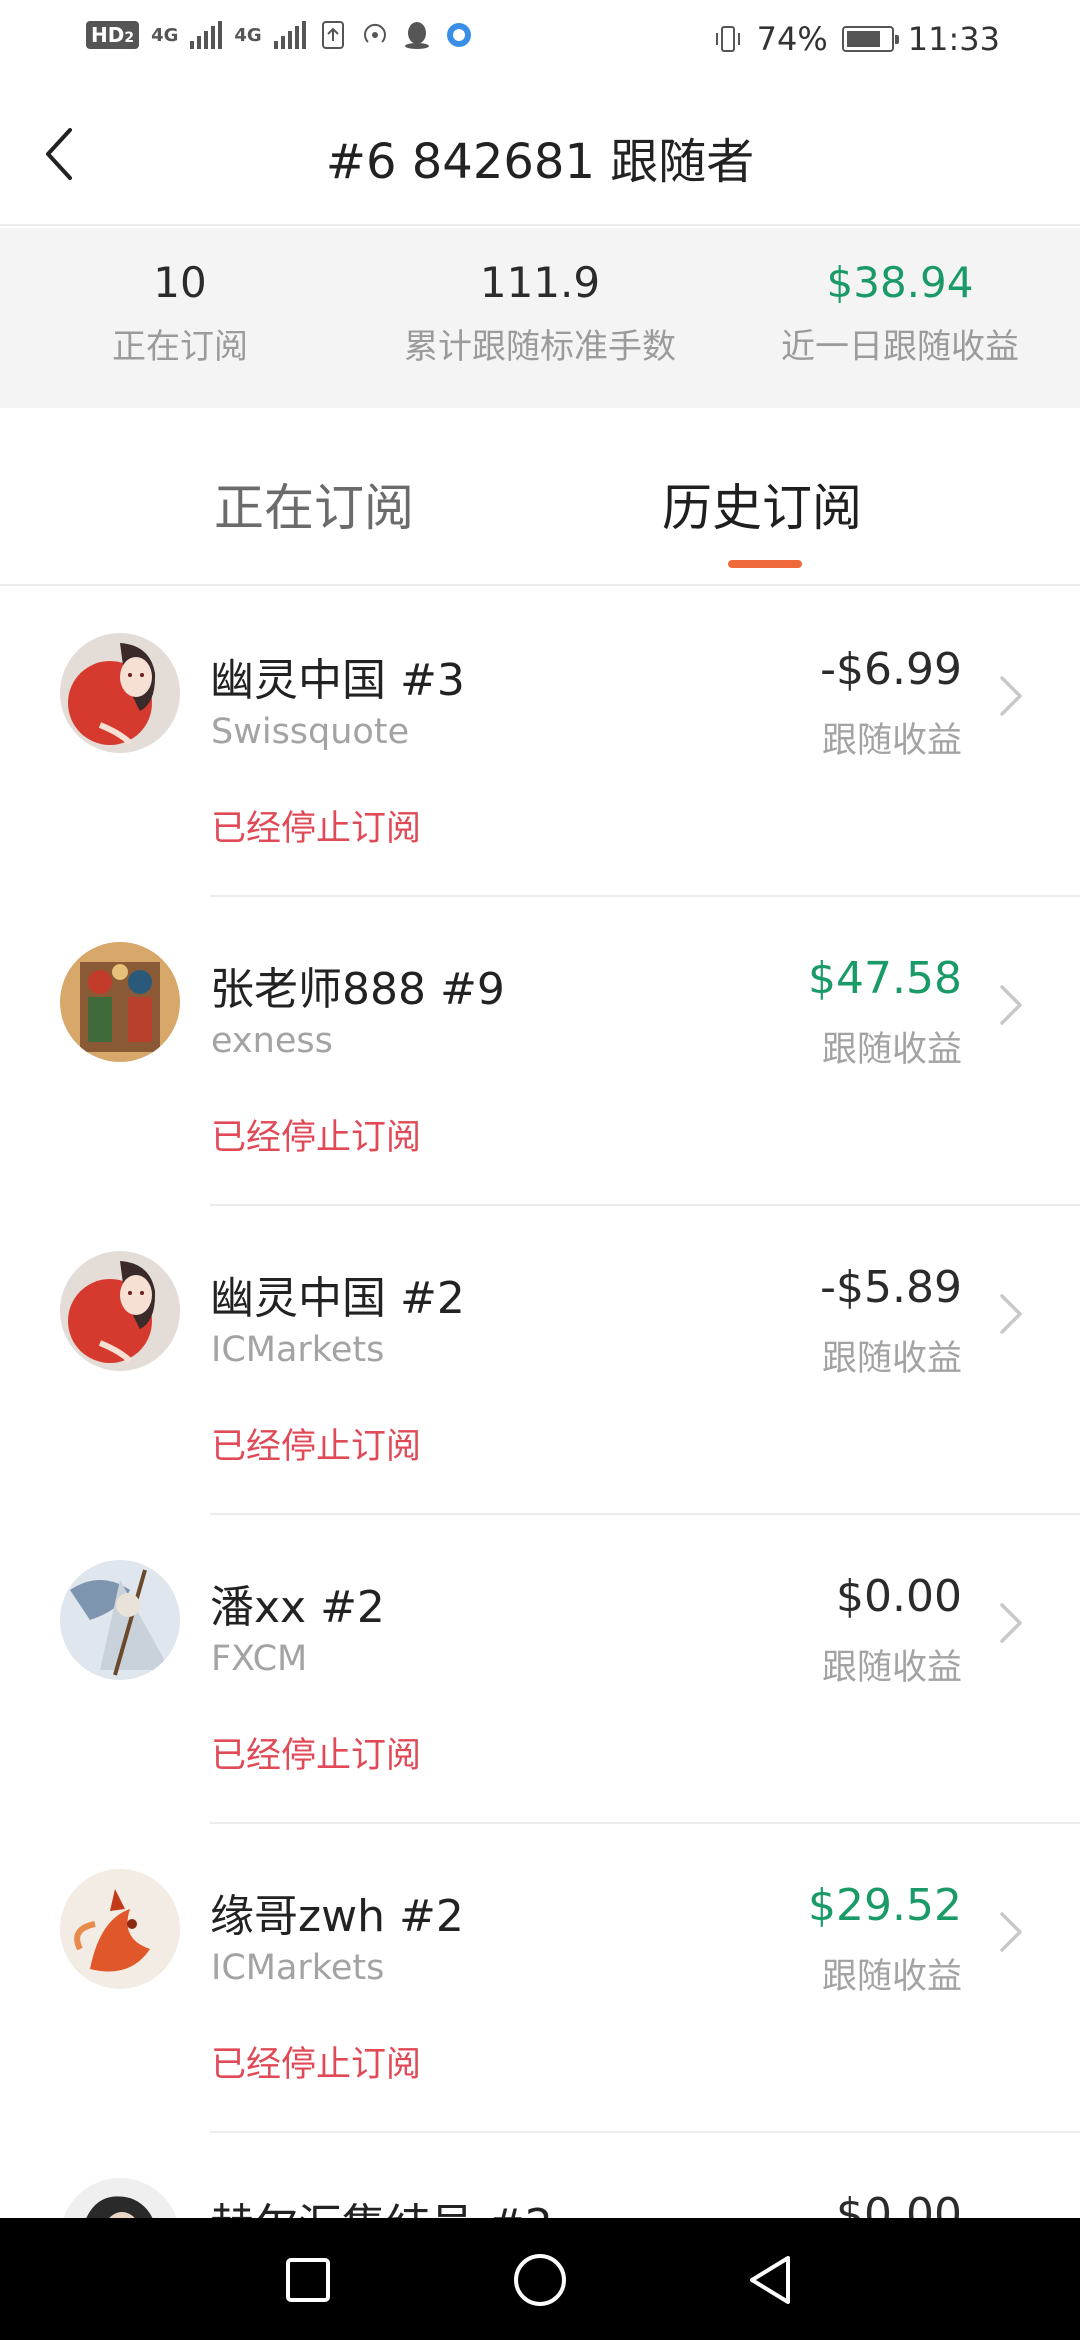 Image resolution: width=1080 pixels, height=2340 pixels. What do you see at coordinates (337, 1916) in the screenshot?
I see `trader-name: 缘哥zwh #2` at bounding box center [337, 1916].